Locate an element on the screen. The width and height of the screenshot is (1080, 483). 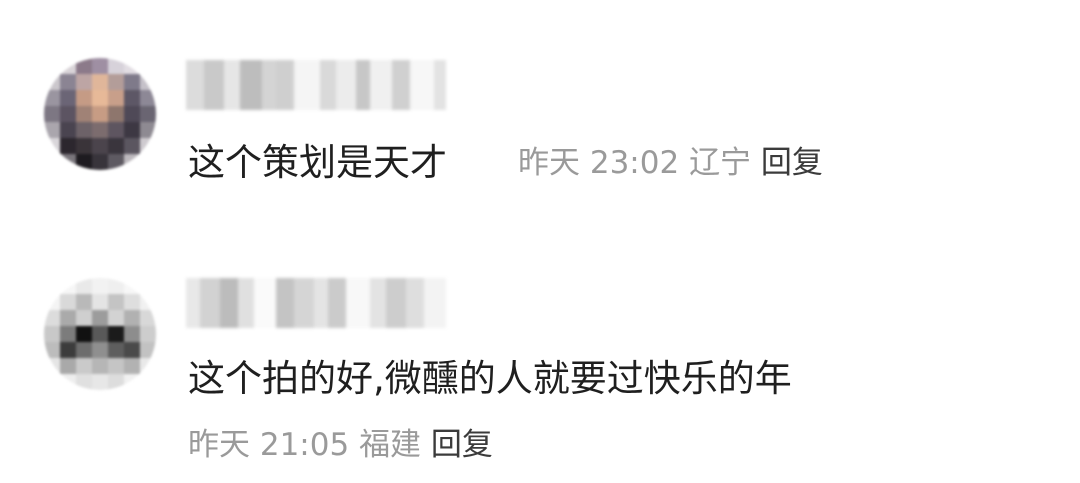
comment-time-2: 21:05 is located at coordinates (304, 445).